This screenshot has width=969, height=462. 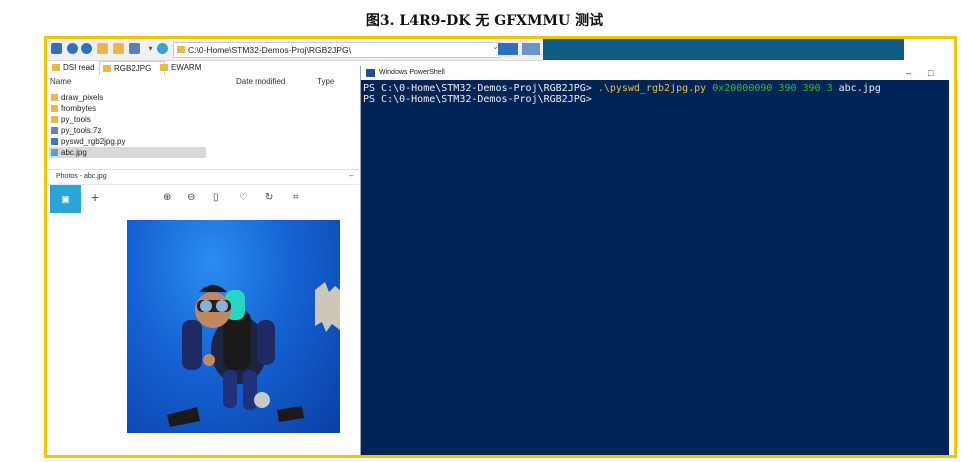 What do you see at coordinates (81, 176) in the screenshot?
I see `photos-title: Photos - abc.jpg` at bounding box center [81, 176].